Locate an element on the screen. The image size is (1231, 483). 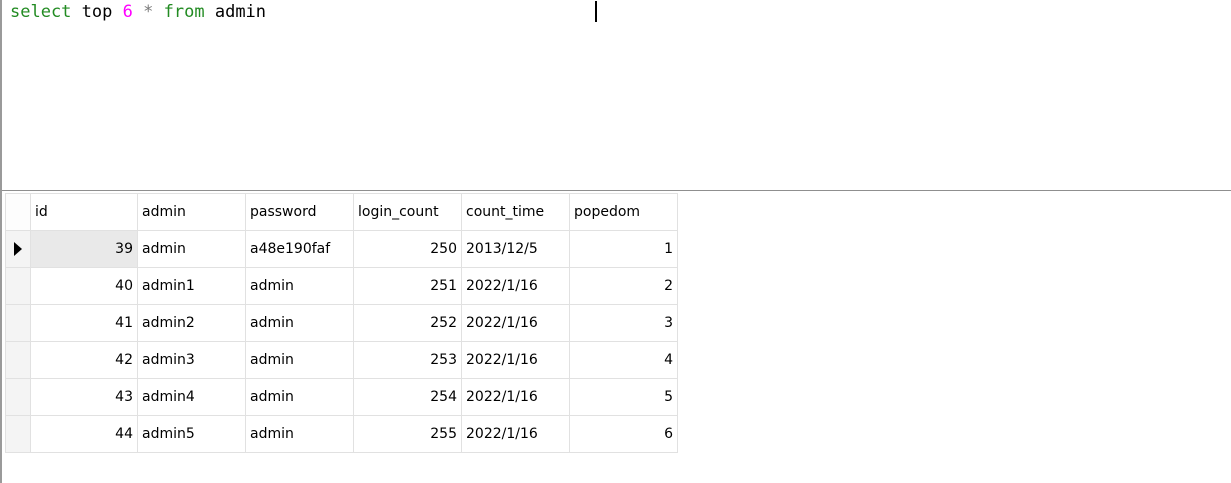
table-row: 40 admin1 admin 251 2022/1/16 2 is located at coordinates (341, 286).